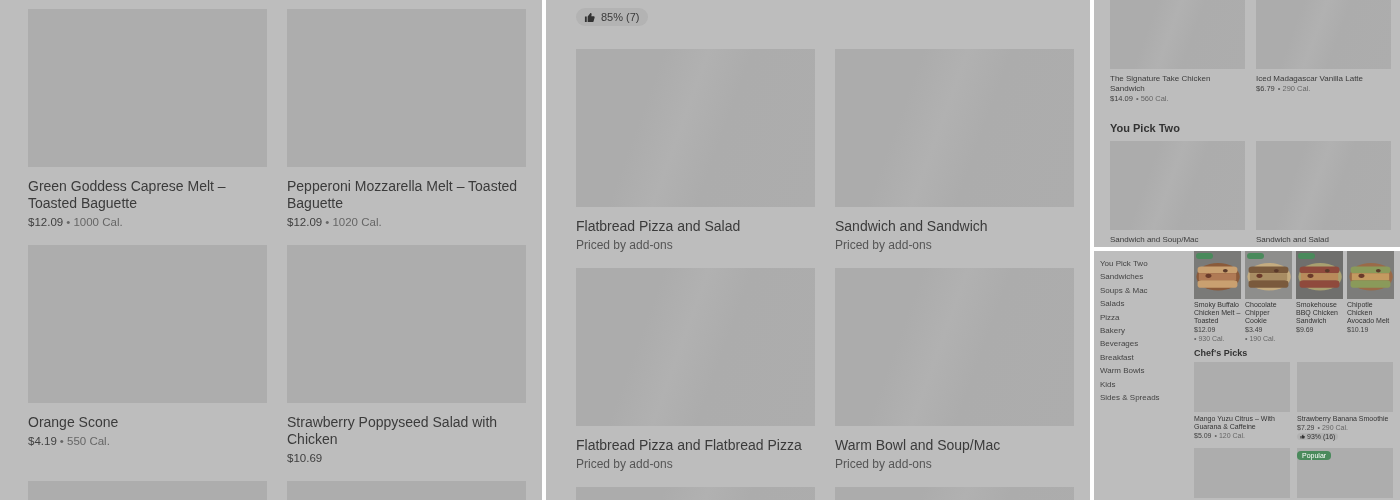 Image resolution: width=1400 pixels, height=500 pixels. Describe the element at coordinates (147, 195) in the screenshot. I see `item-title: Green Goddess Caprese Melt – Toasted Baguette` at that location.